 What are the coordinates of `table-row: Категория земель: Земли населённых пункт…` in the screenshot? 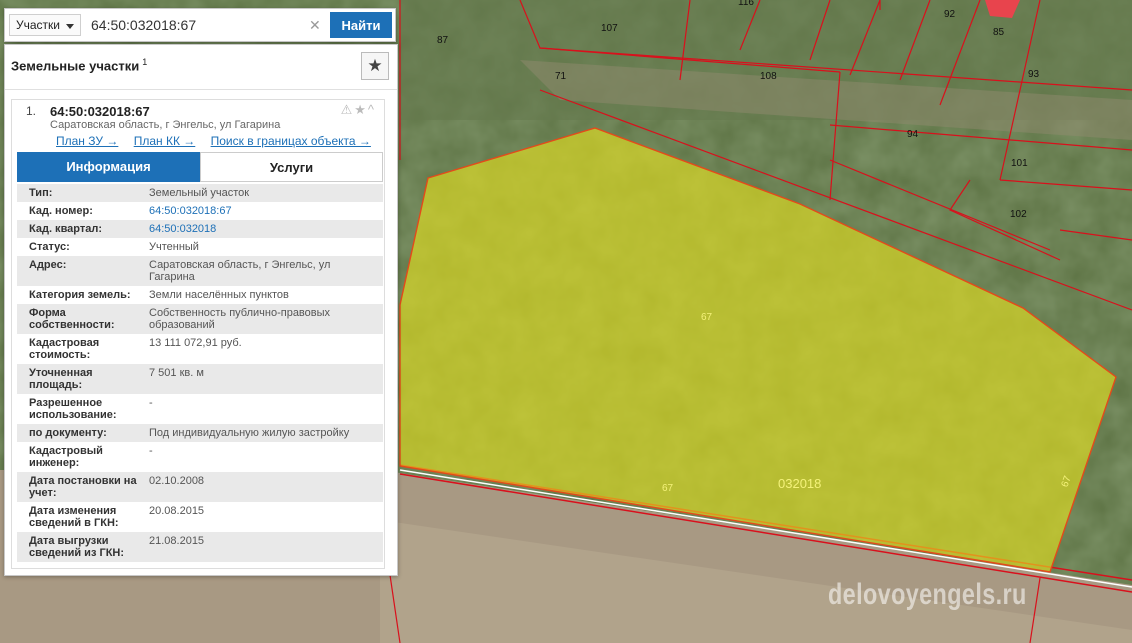 It's located at (200, 295).